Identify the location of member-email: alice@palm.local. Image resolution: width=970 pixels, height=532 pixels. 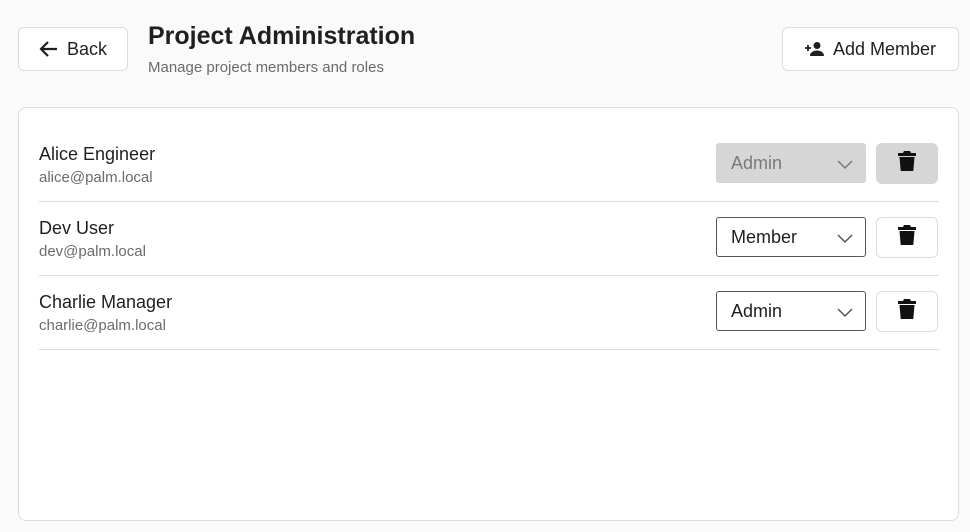
(96, 177).